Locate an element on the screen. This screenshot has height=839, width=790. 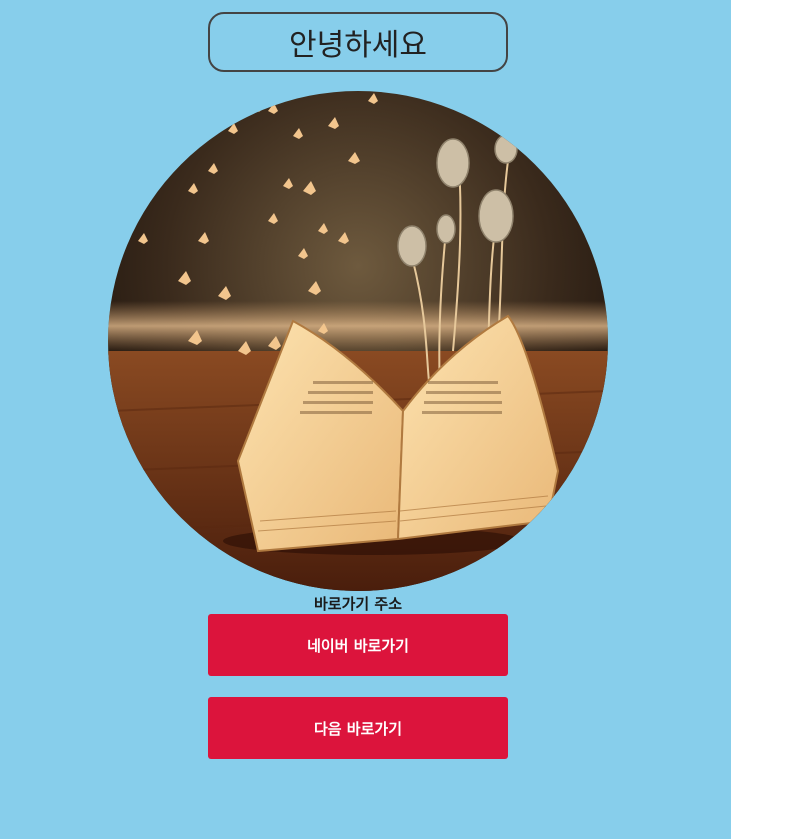
naver-link-button: 네이버 바로가기 is located at coordinates (358, 645).